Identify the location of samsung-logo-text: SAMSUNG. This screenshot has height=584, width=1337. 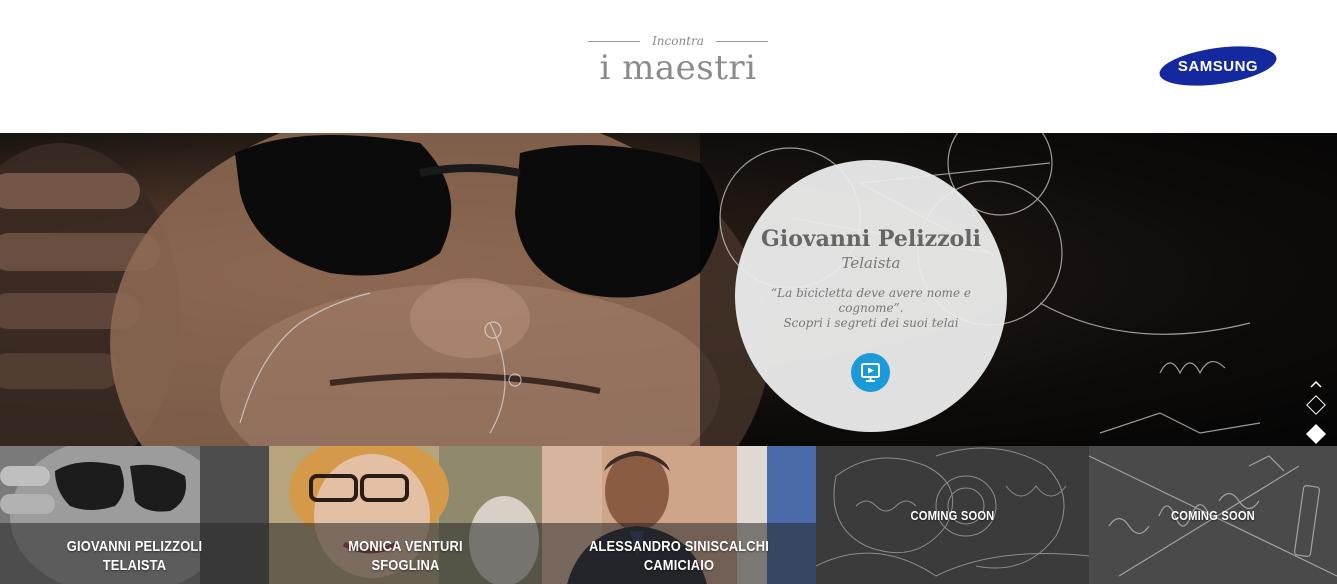
(1218, 66).